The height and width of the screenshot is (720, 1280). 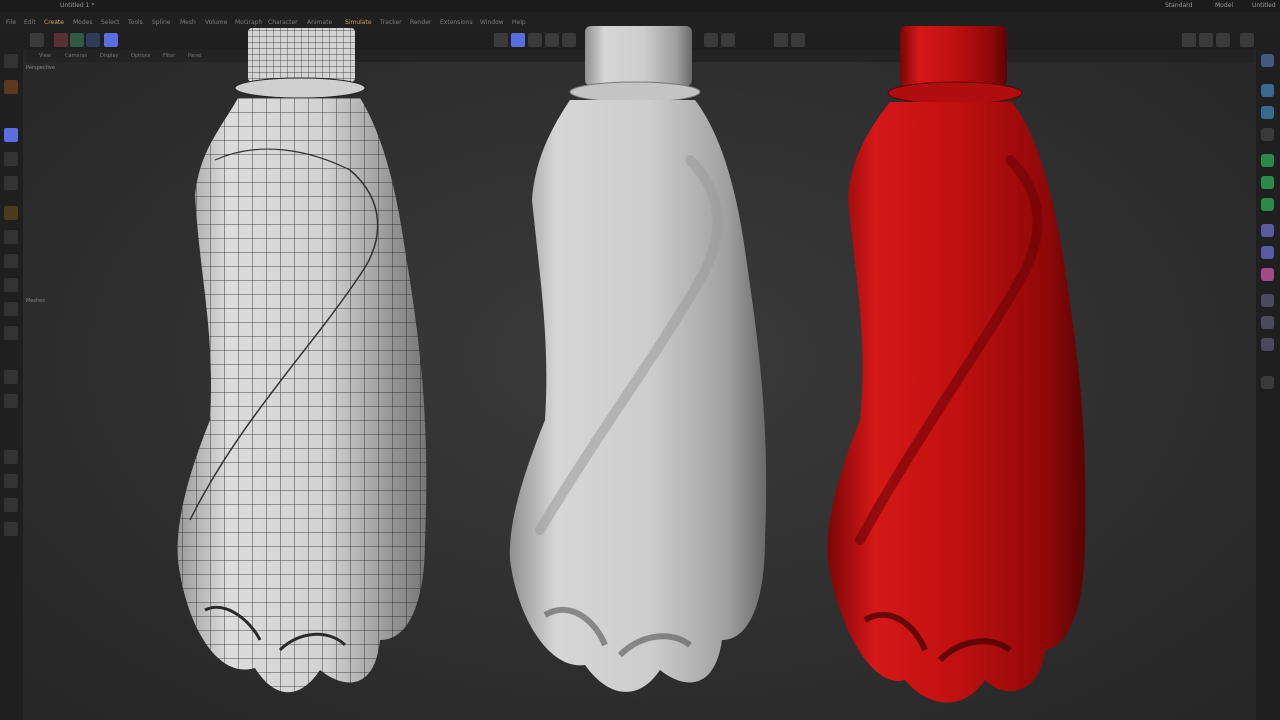 What do you see at coordinates (300, 88) in the screenshot?
I see `wire-ring` at bounding box center [300, 88].